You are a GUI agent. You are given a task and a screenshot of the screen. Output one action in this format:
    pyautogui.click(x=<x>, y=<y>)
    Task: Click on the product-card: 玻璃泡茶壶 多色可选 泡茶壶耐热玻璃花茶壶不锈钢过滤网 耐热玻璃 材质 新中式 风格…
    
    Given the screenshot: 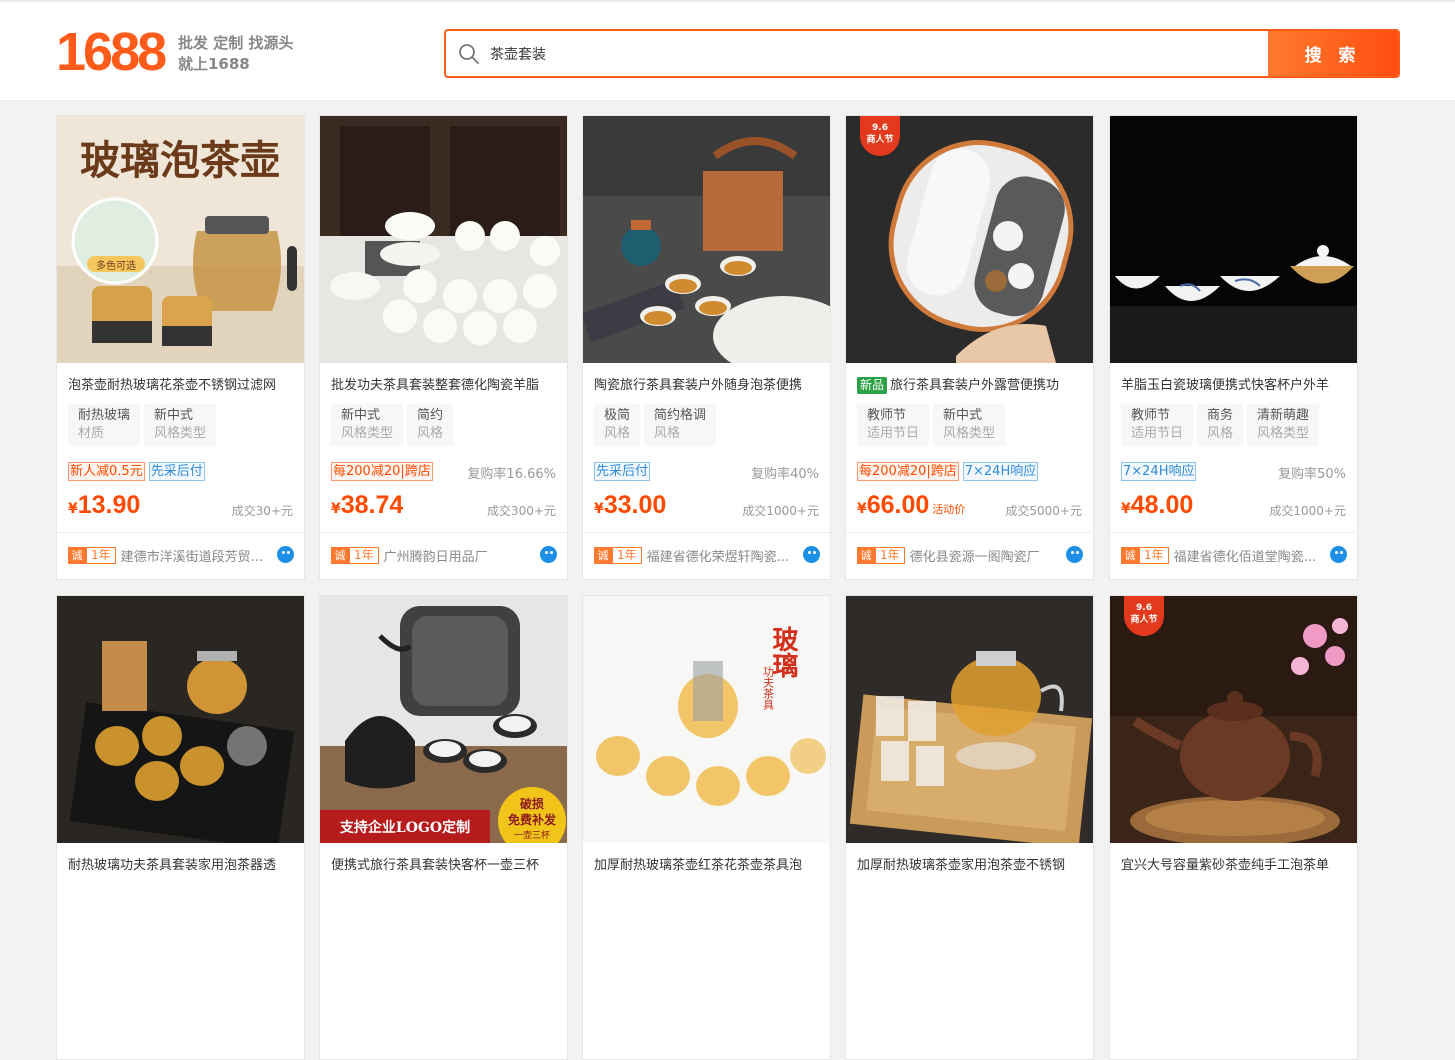 What is the action you would take?
    pyautogui.click(x=180, y=347)
    